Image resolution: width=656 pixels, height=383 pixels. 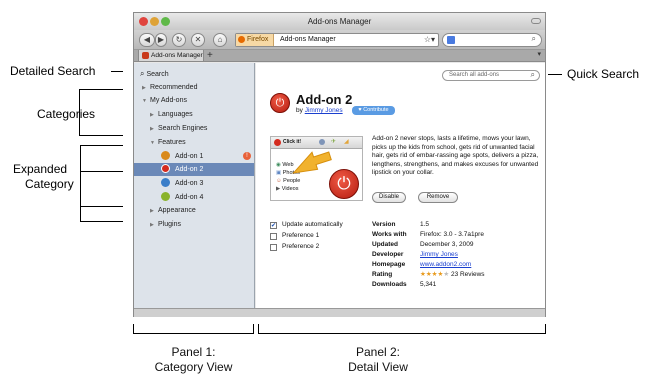 What do you see at coordinates (40, 169) in the screenshot?
I see `expanded-category-callout-1: Expanded` at bounding box center [40, 169].